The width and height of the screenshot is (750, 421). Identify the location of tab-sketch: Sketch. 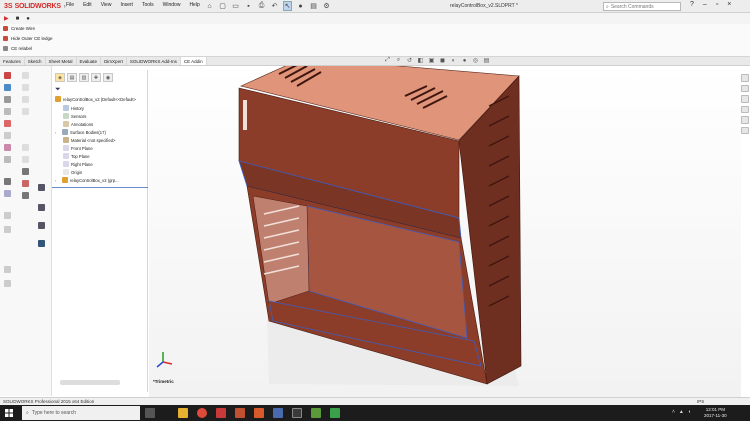
(35, 61).